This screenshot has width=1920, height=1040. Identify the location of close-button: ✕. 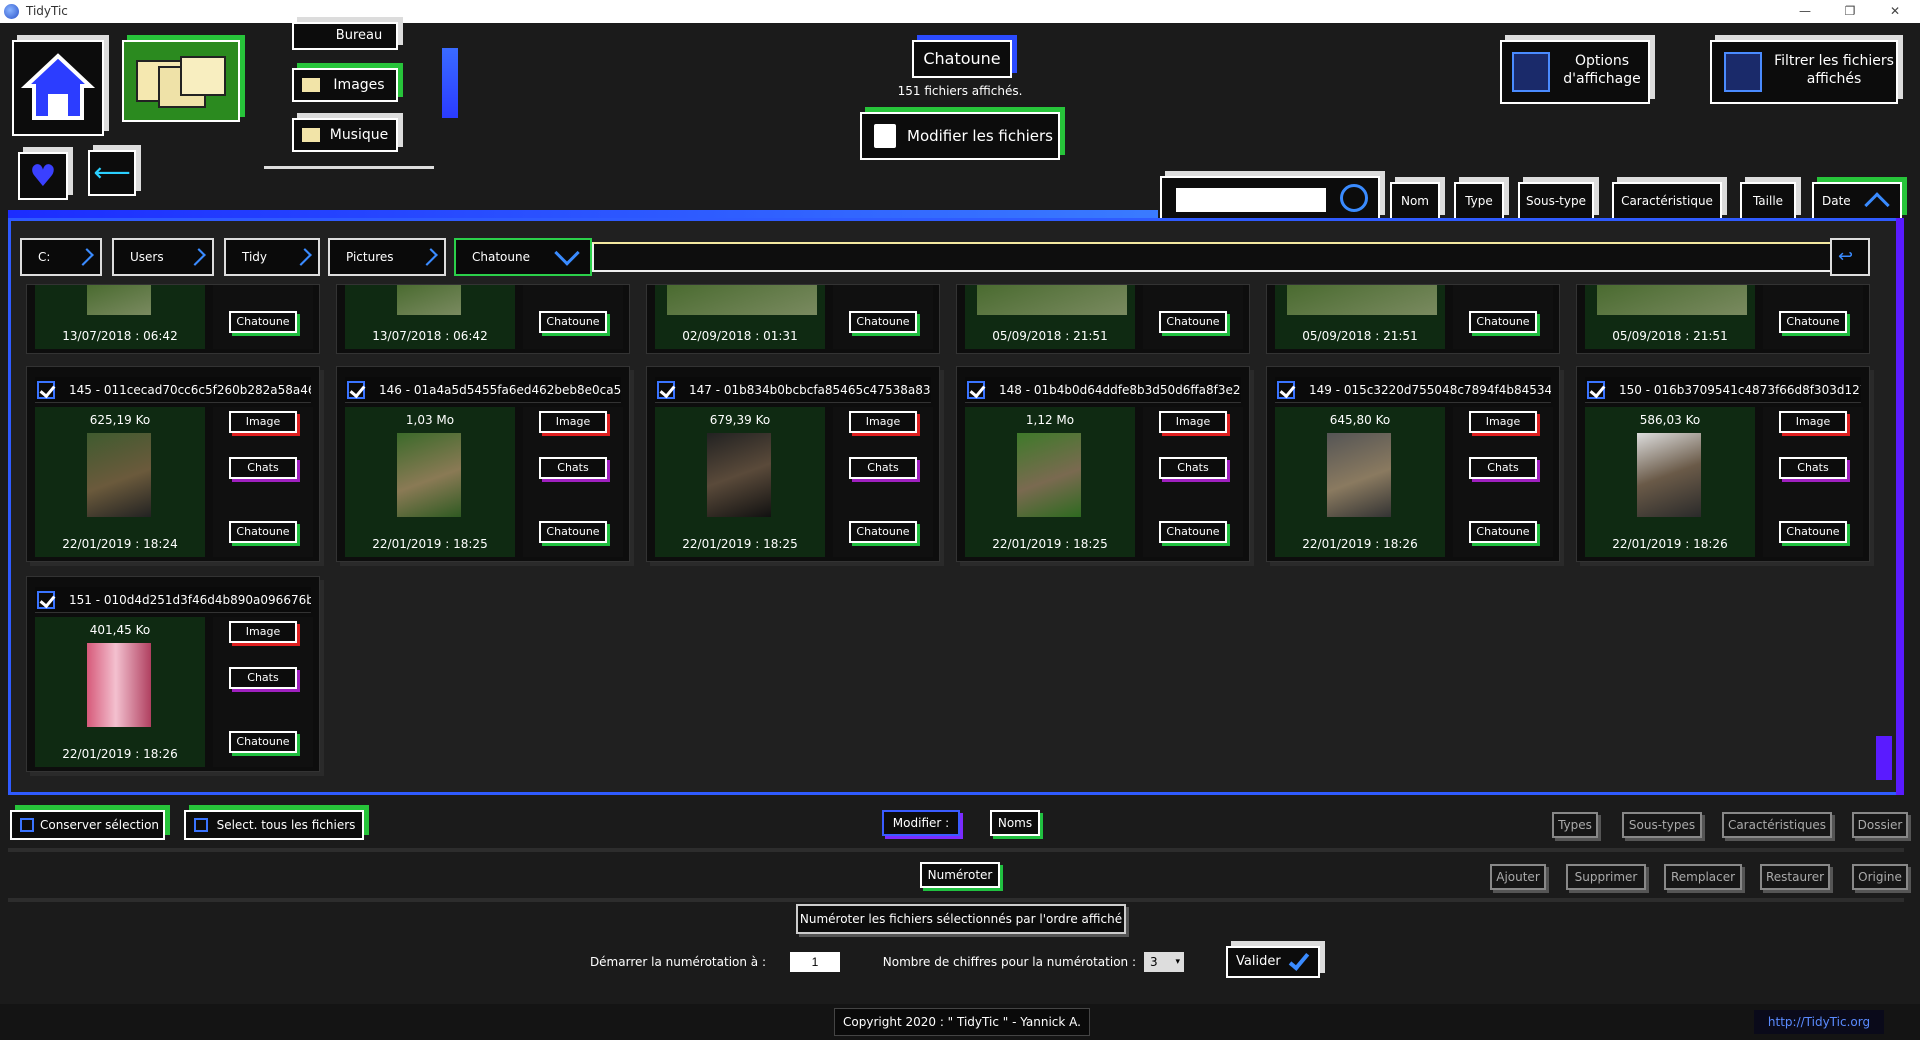
(1895, 11).